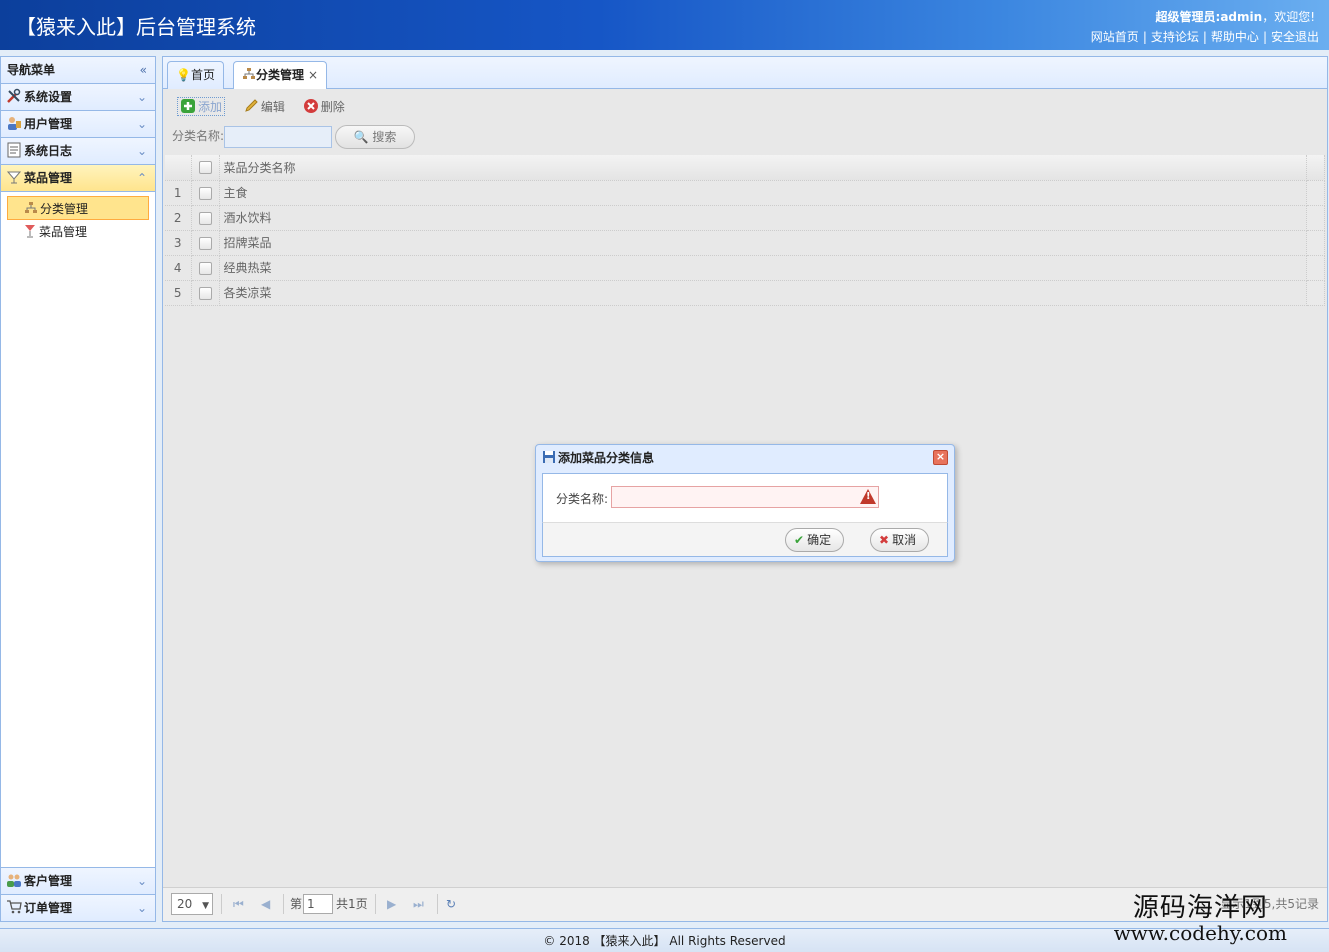 Image resolution: width=1329 pixels, height=952 pixels. I want to click on category-name-label: 分类名称:, so click(582, 499).